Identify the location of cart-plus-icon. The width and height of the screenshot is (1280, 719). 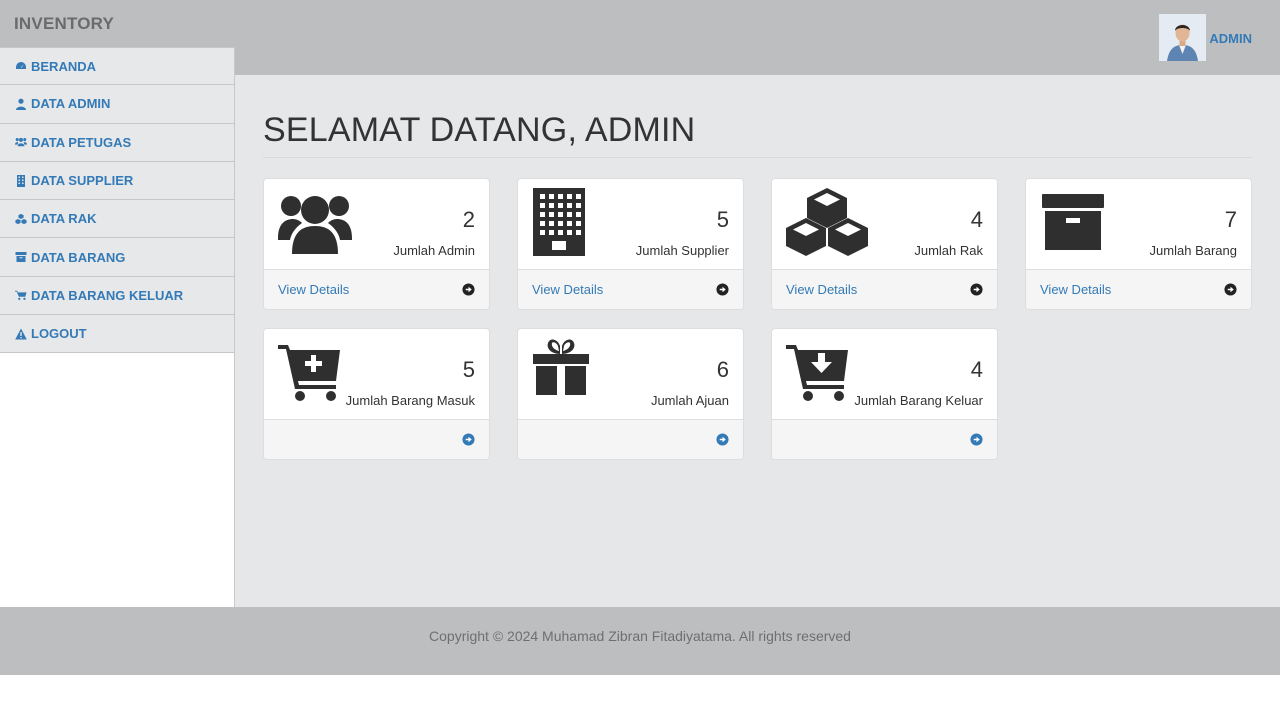
(315, 372).